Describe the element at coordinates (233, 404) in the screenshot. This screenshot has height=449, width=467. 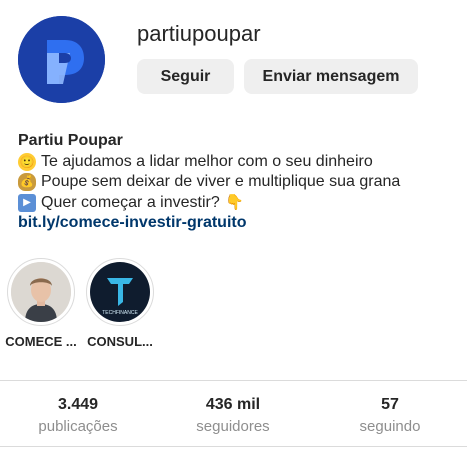
I see `stat-value: 436 mil` at that location.